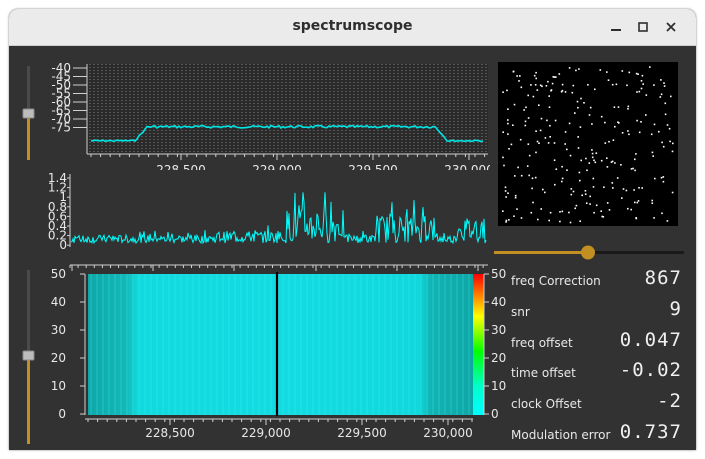 The height and width of the screenshot is (459, 705). What do you see at coordinates (448, 433) in the screenshot?
I see `x-tick-label: 230,000` at bounding box center [448, 433].